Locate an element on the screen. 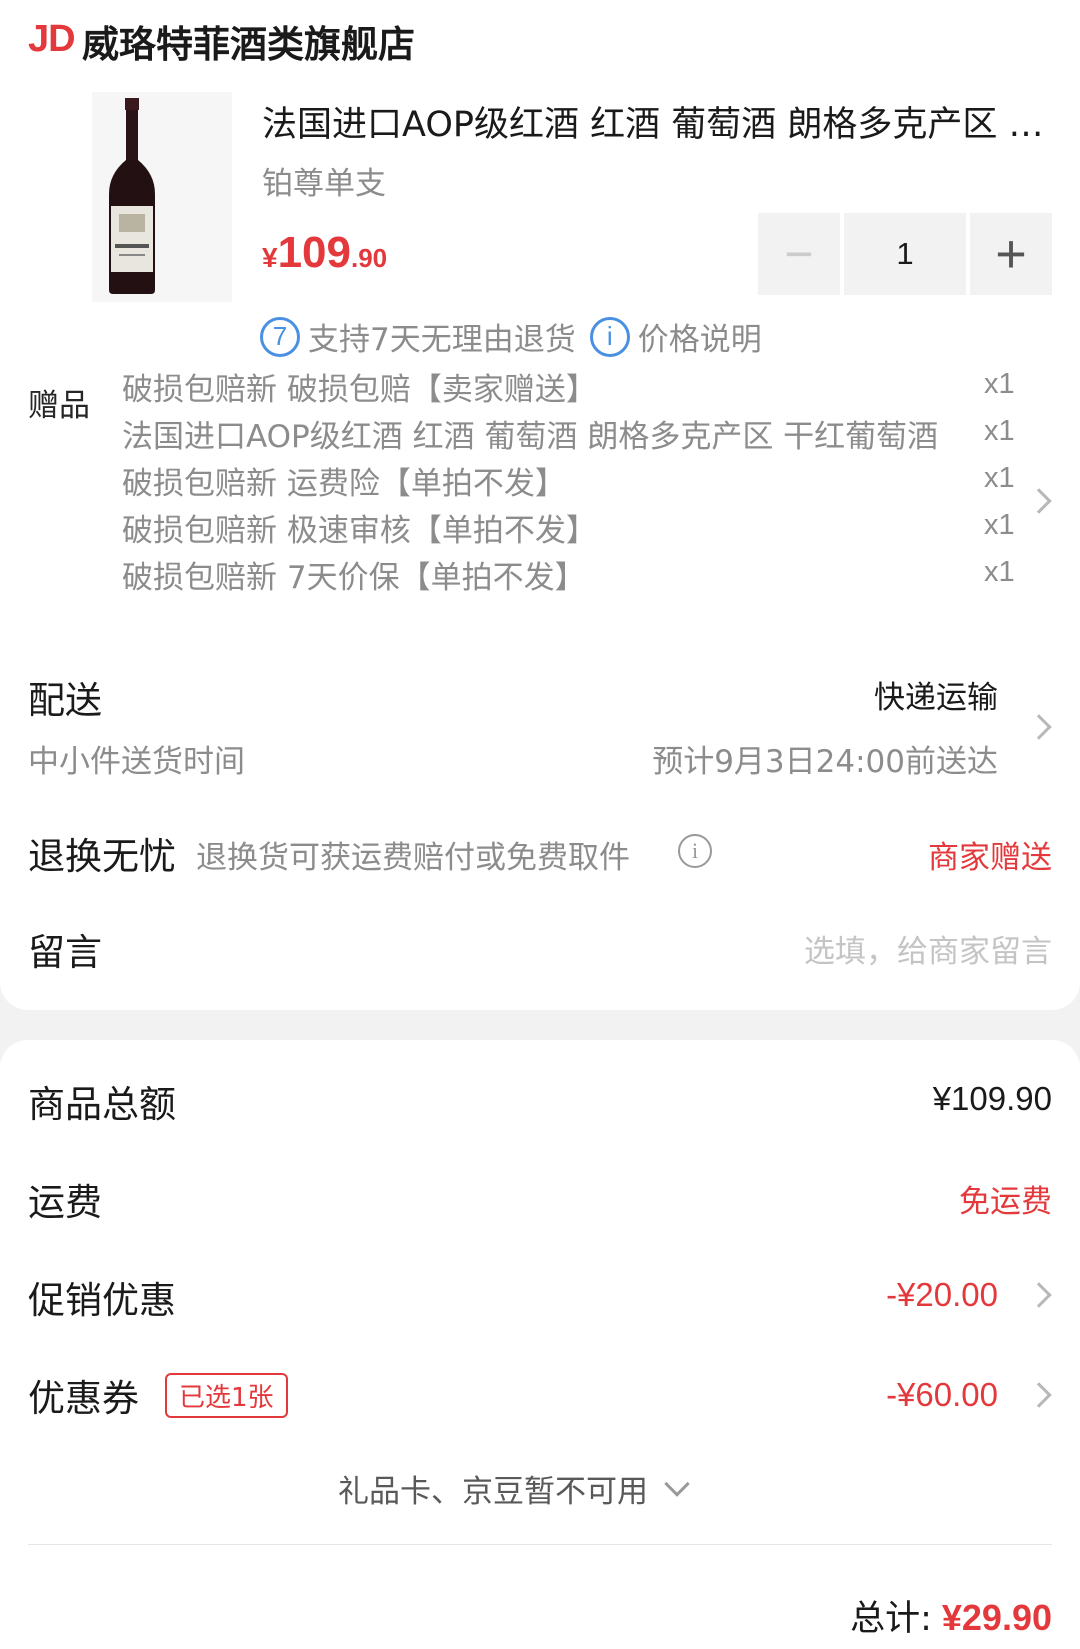 The image size is (1080, 1649). product-spec: 铂尊单支 is located at coordinates (324, 180).